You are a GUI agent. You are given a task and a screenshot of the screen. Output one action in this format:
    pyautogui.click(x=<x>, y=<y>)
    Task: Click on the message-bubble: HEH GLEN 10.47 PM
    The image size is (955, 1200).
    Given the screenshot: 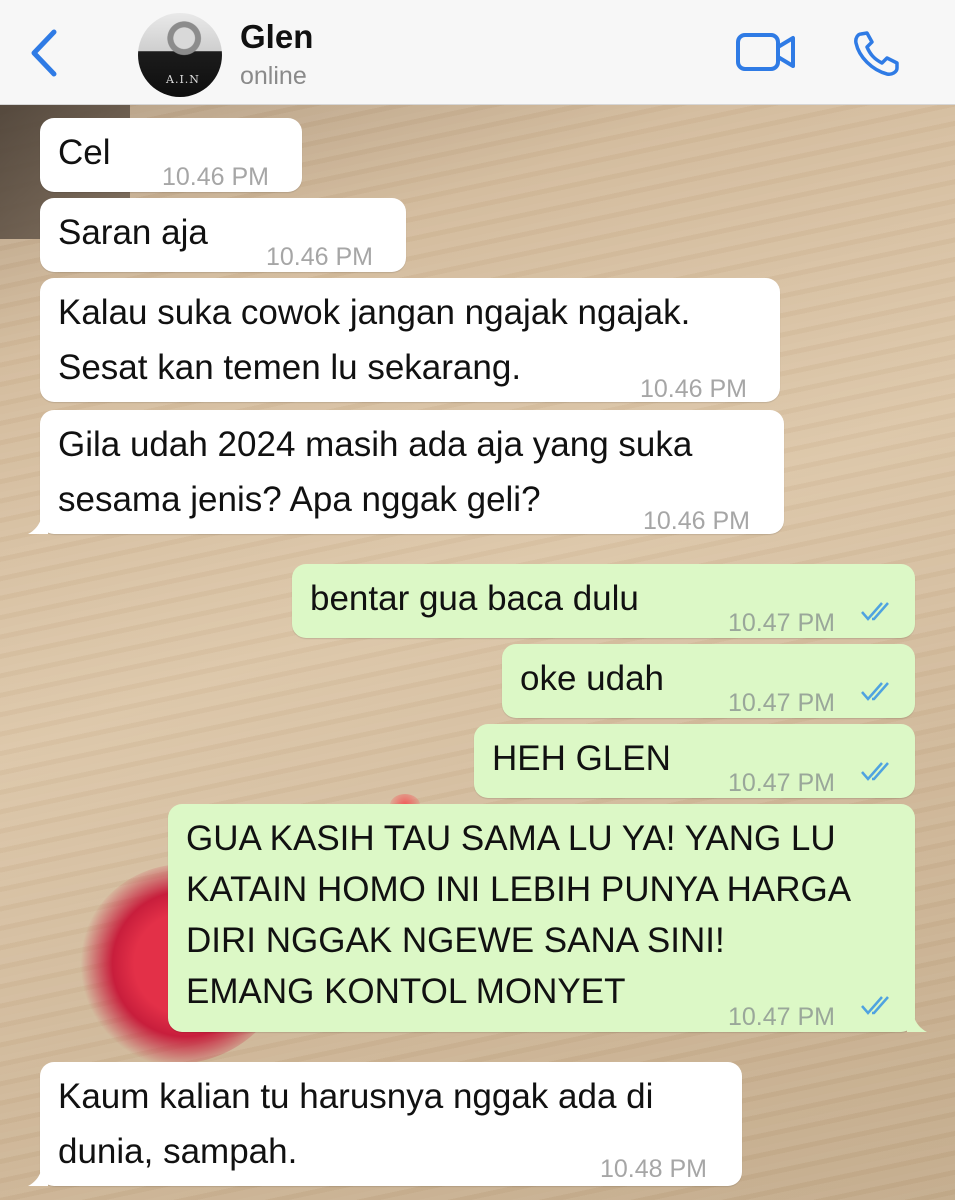 What is the action you would take?
    pyautogui.click(x=694, y=761)
    